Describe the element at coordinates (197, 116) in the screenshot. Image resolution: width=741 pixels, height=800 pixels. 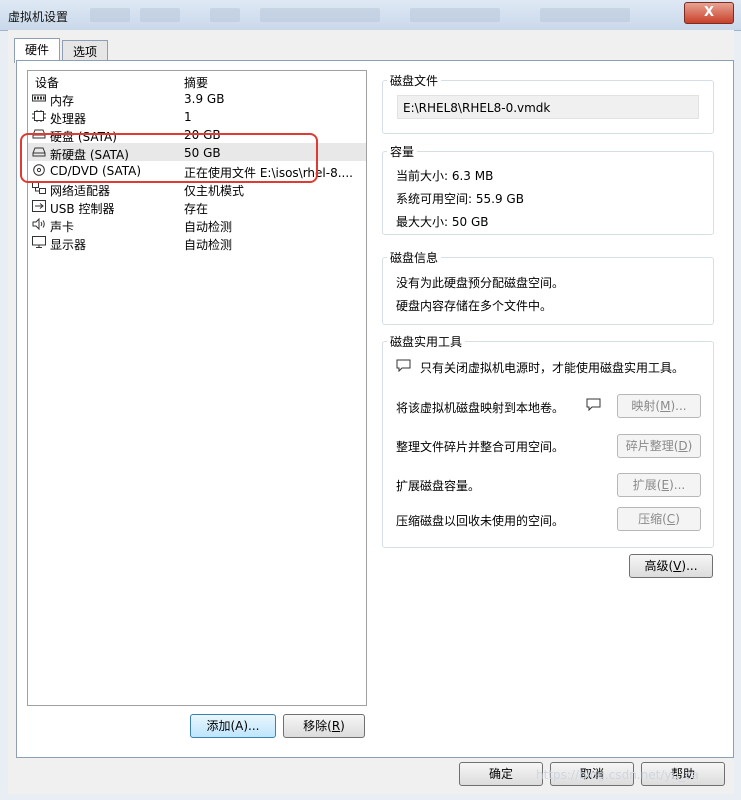
I see `device-row-cpu: 处理器 1` at that location.